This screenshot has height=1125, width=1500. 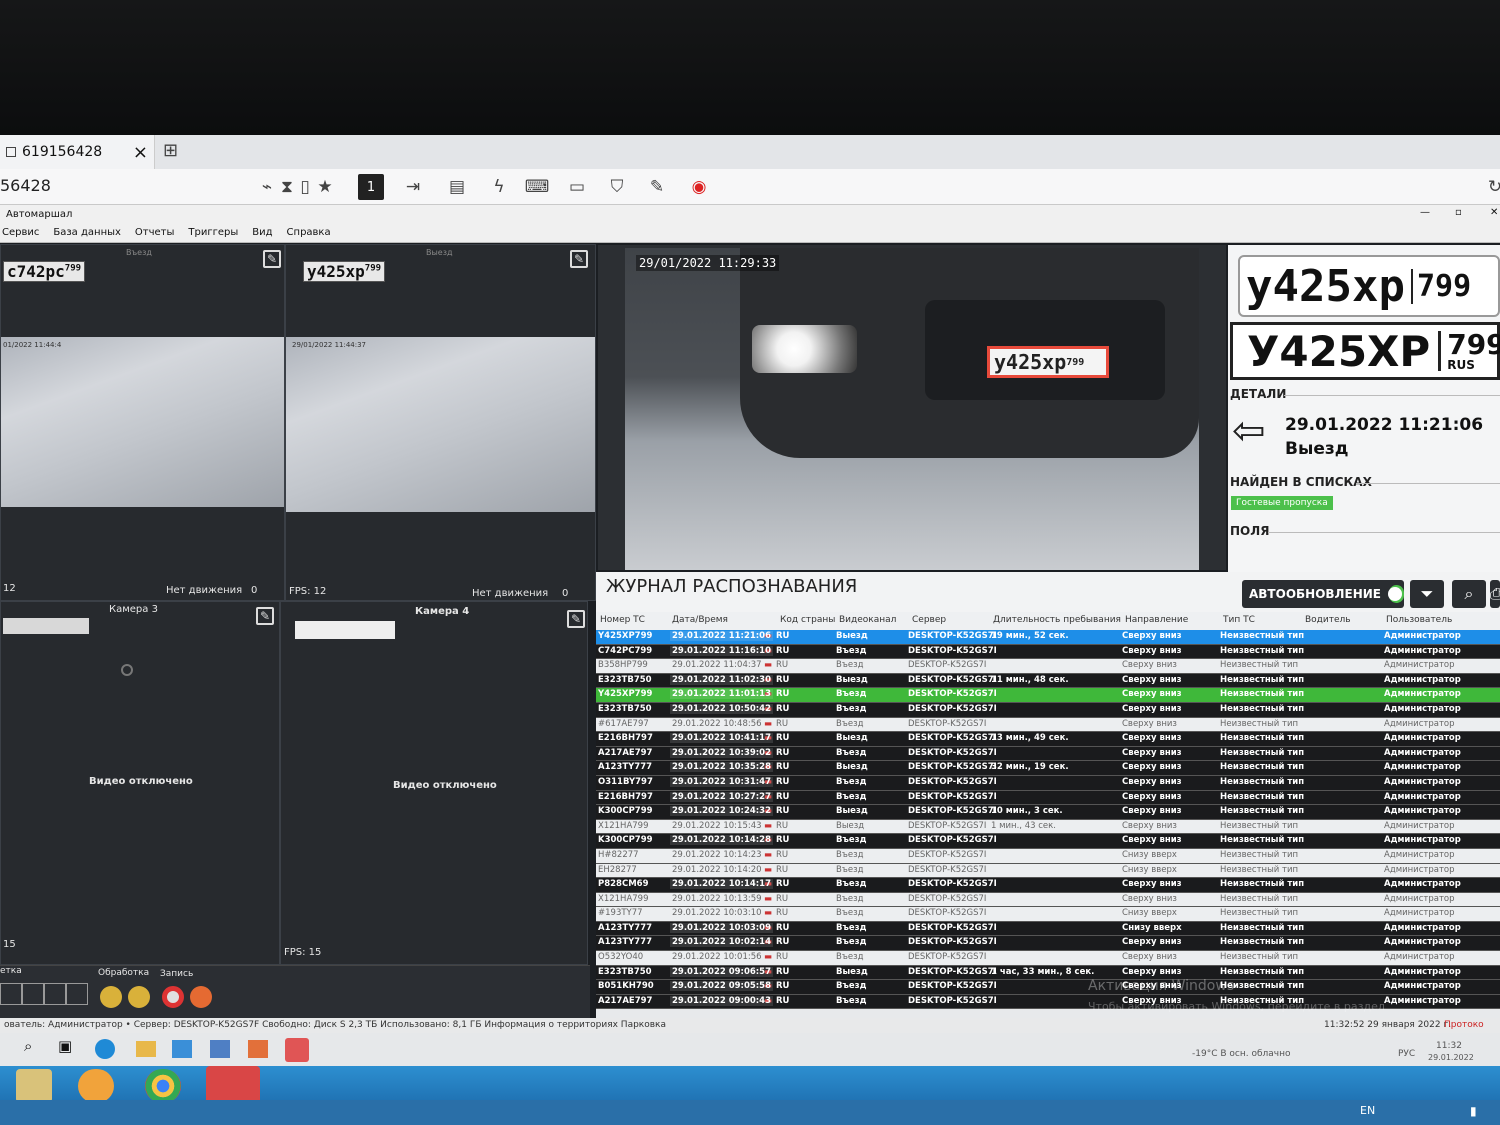 I want to click on display-icon: ▭, so click(x=577, y=187).